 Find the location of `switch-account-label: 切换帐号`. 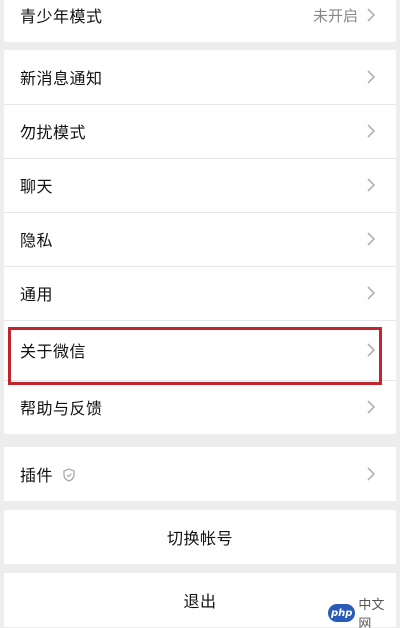

switch-account-label: 切换帐号 is located at coordinates (199, 538).